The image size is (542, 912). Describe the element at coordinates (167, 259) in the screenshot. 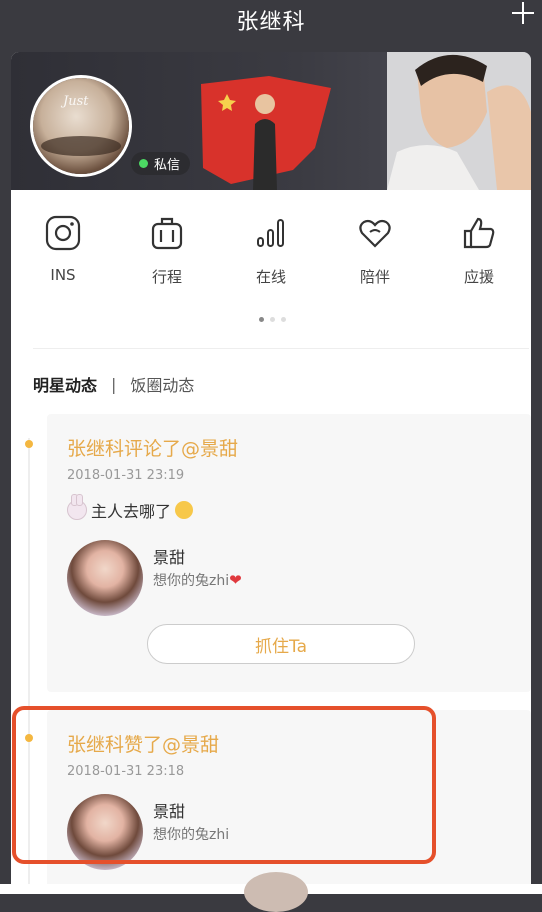

I see `action-schedule: 行程` at that location.